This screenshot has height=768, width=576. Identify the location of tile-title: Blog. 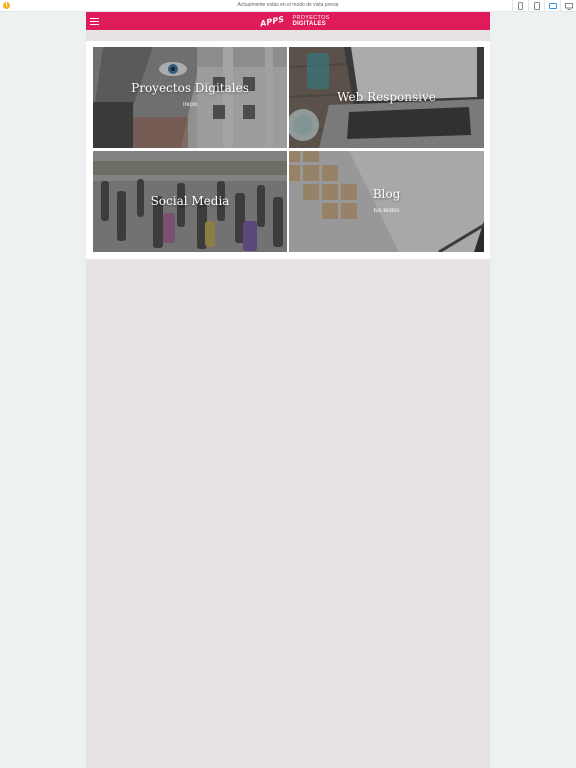
(386, 194).